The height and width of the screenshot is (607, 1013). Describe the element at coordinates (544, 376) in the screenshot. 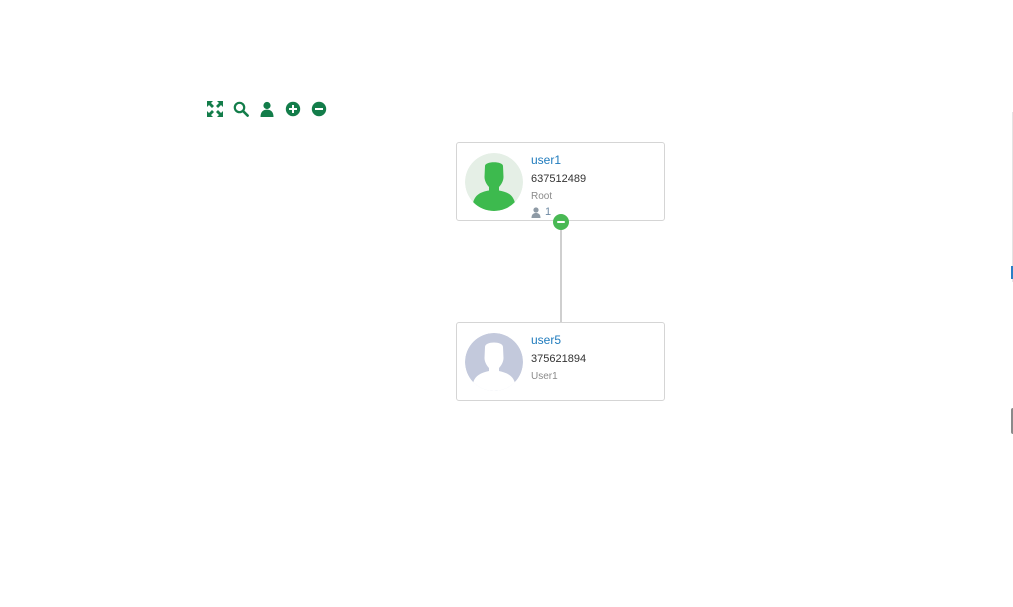

I see `node-role: User1` at that location.